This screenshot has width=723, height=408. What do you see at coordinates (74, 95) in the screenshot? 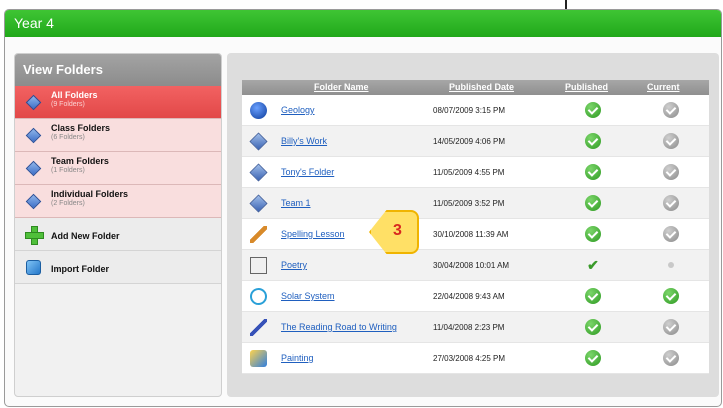
I see `sidebar-item-label: All Folders` at bounding box center [74, 95].